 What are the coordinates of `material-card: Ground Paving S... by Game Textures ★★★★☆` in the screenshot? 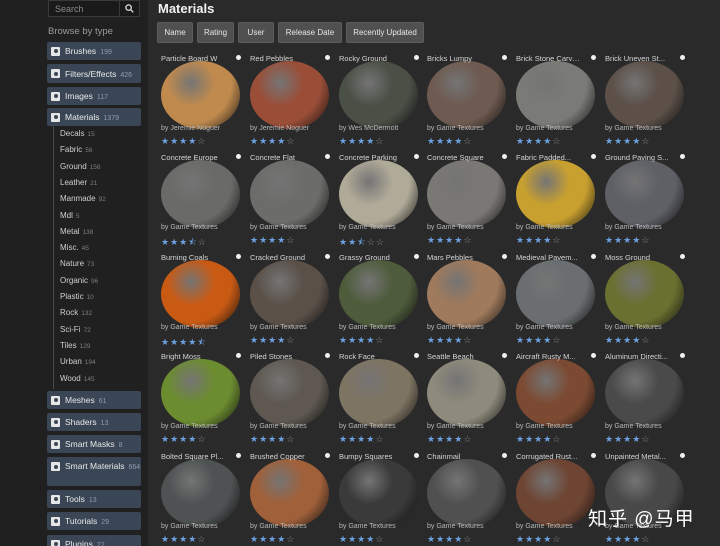 It's located at (645, 201).